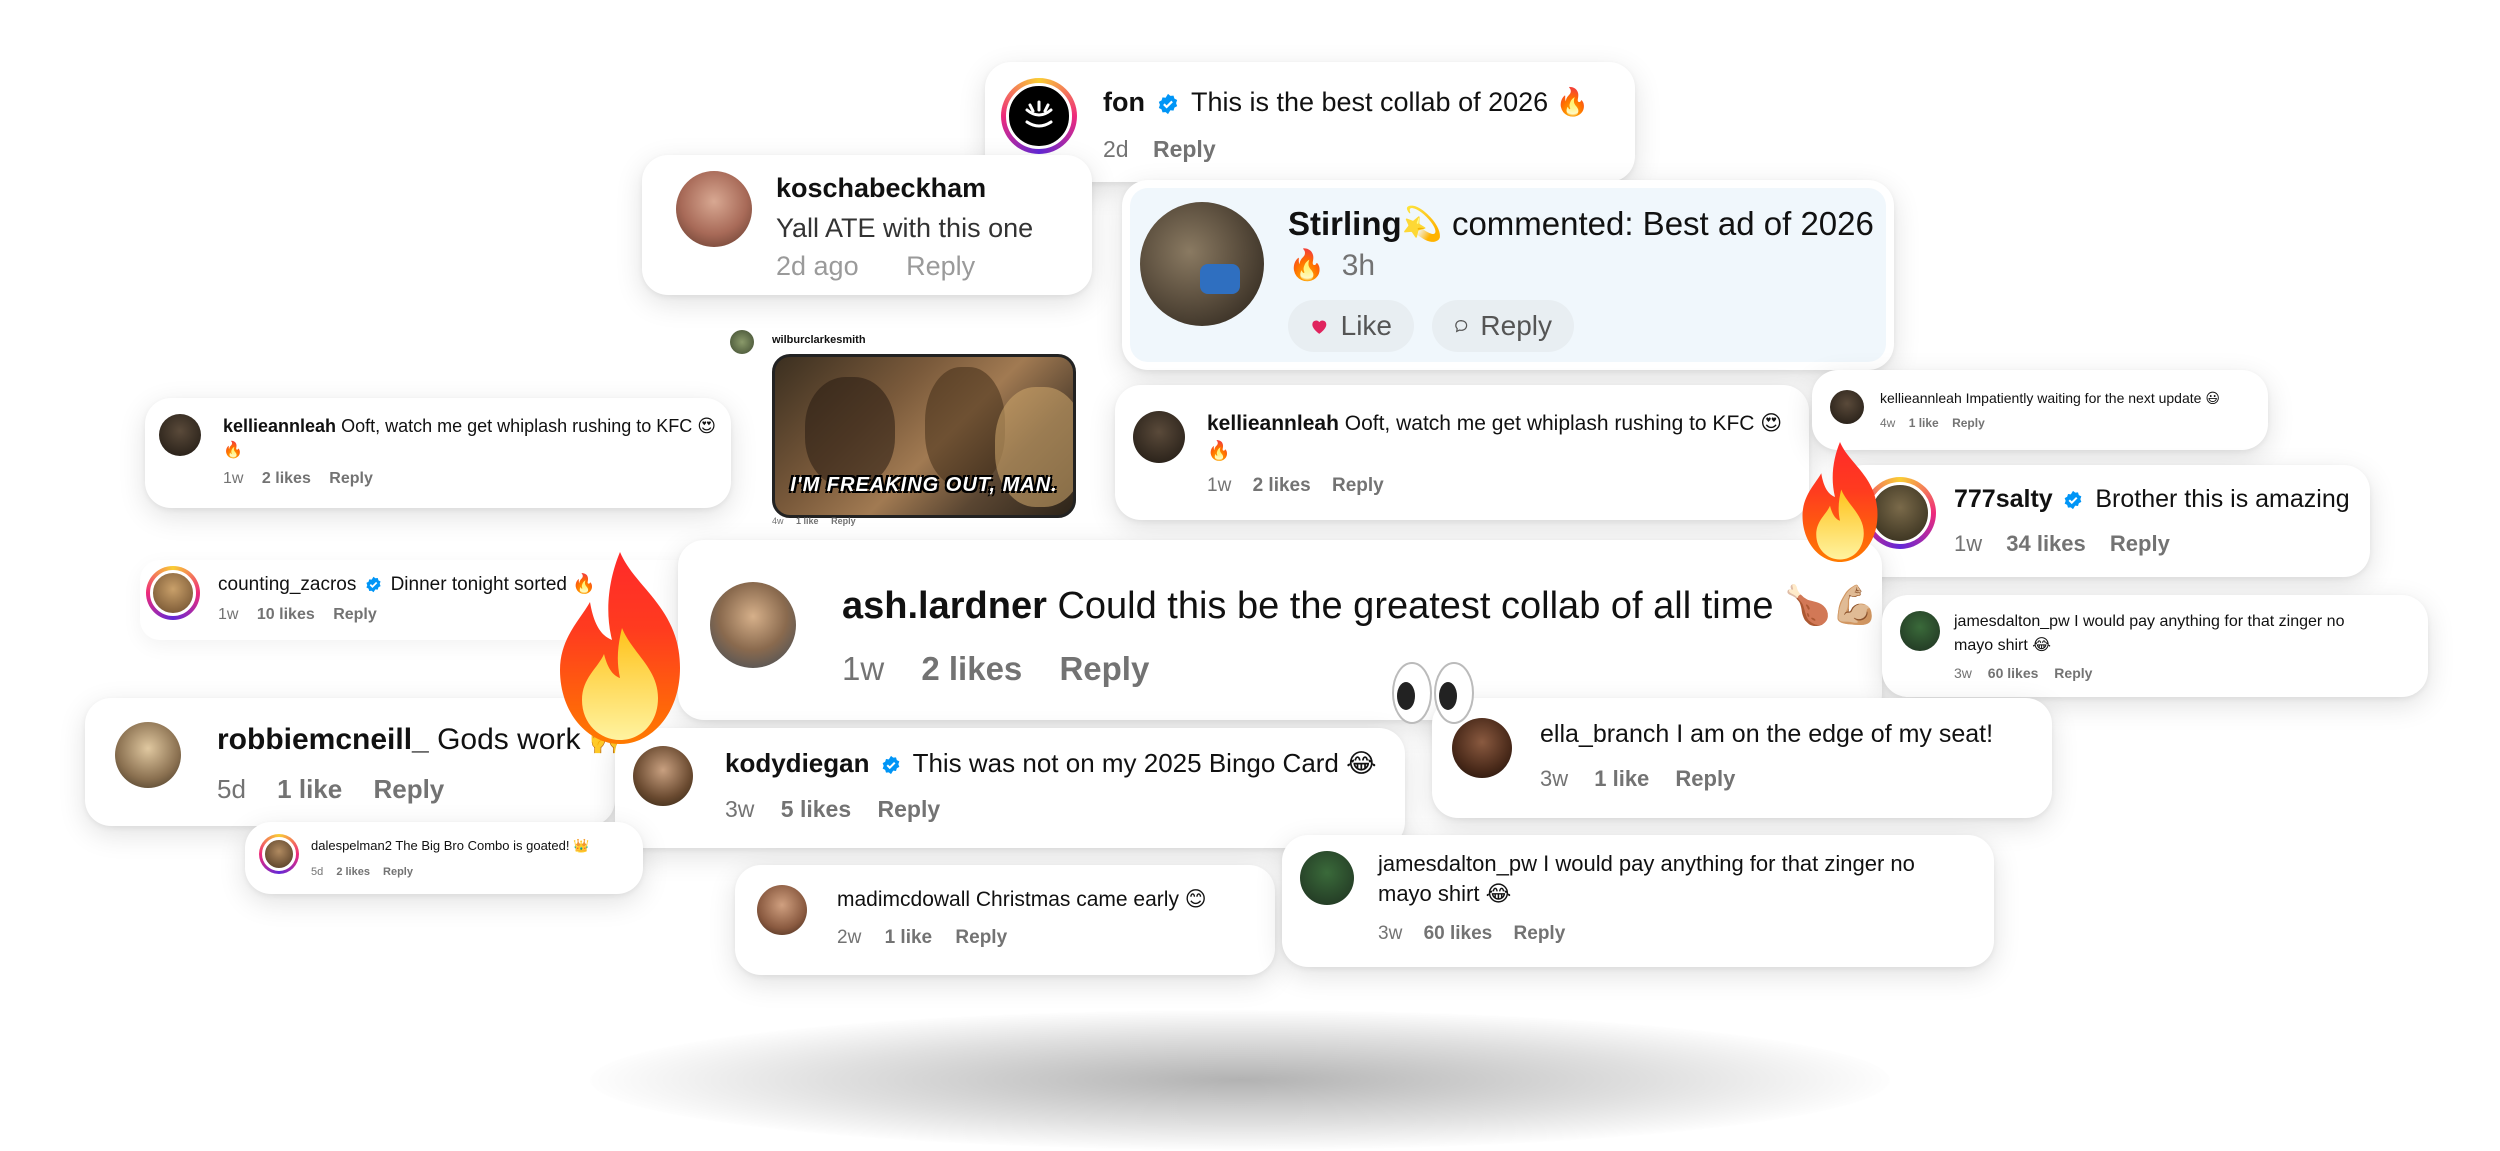  I want to click on like-count: 5 likes, so click(816, 809).